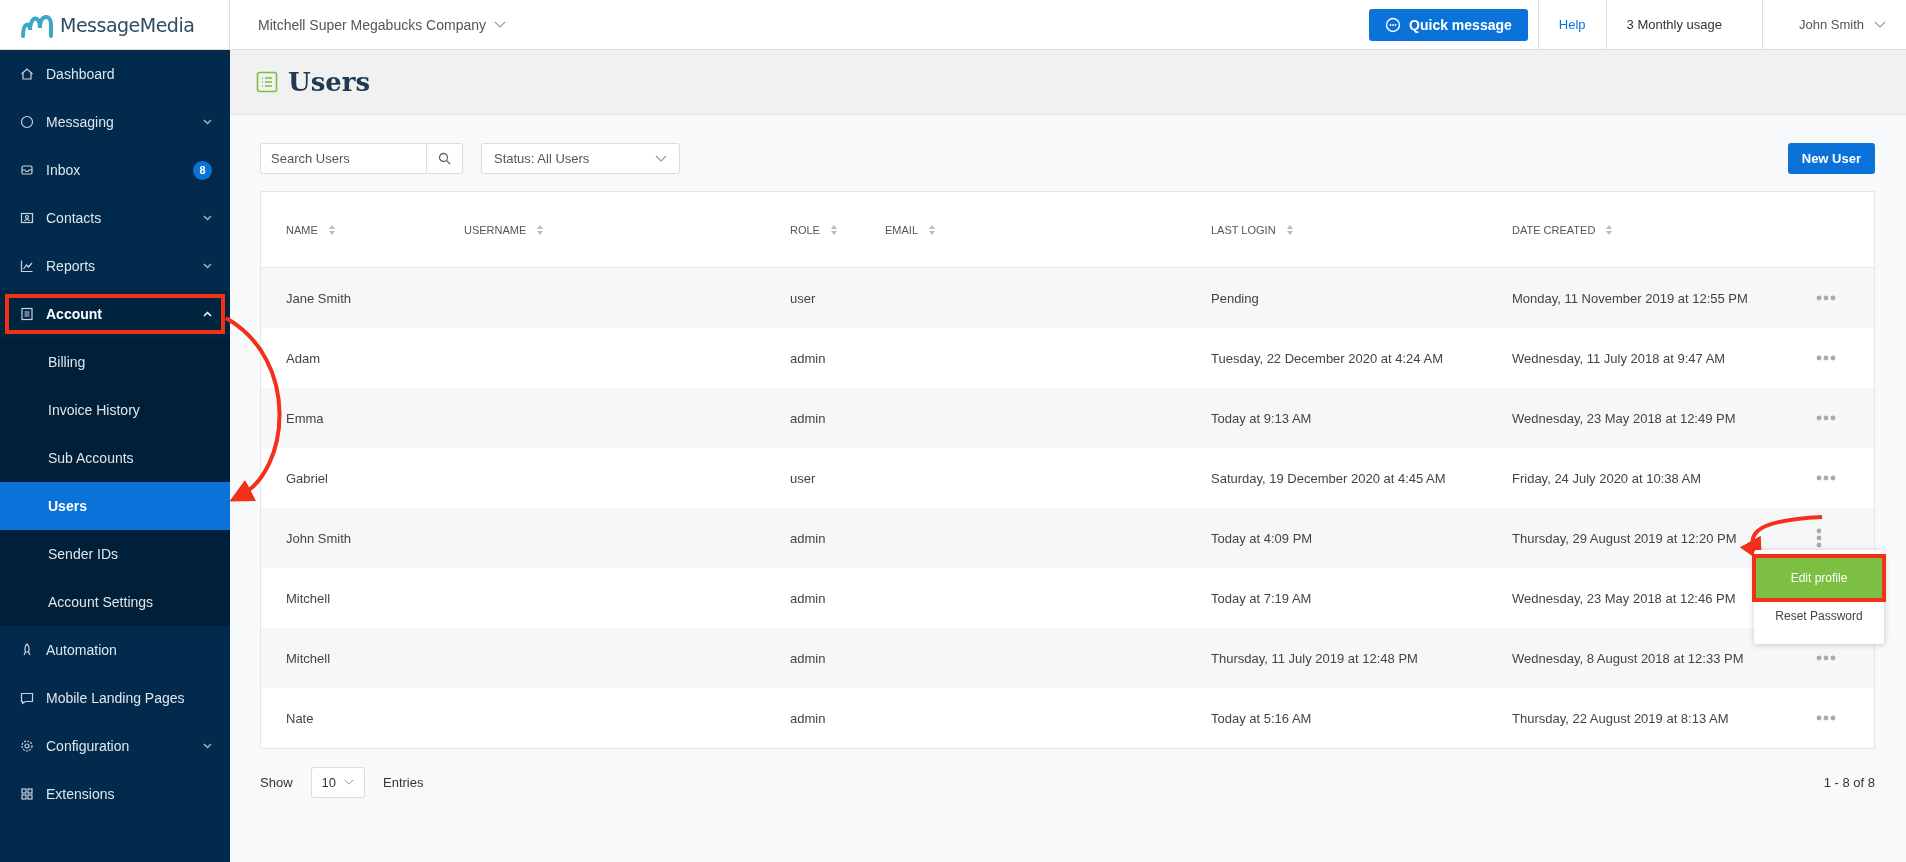 The image size is (1906, 862). I want to click on doc-icon, so click(27, 314).